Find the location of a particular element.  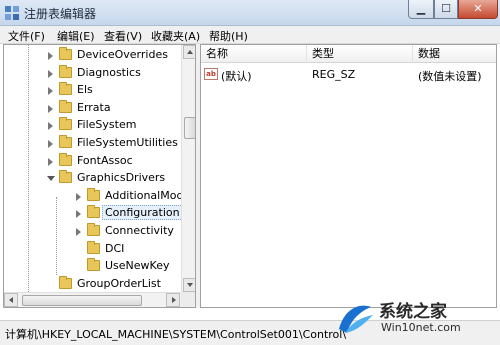

value-type: REG_SZ is located at coordinates (334, 74).